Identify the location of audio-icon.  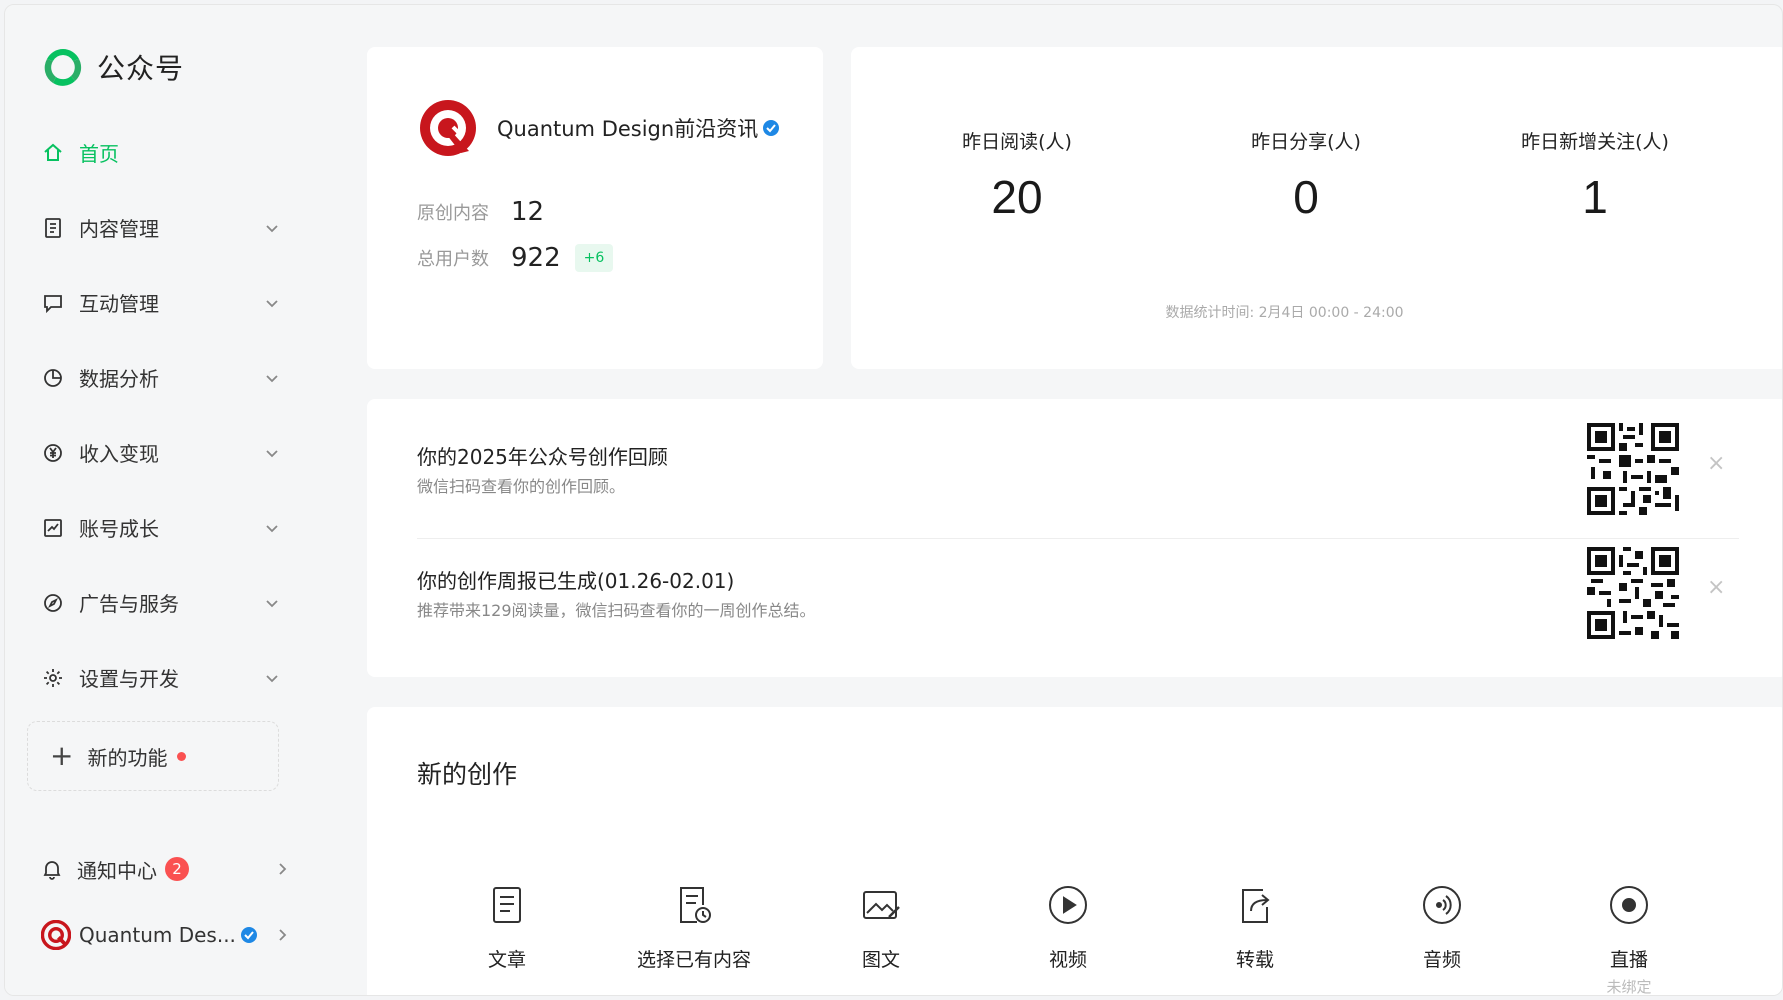
(1442, 905).